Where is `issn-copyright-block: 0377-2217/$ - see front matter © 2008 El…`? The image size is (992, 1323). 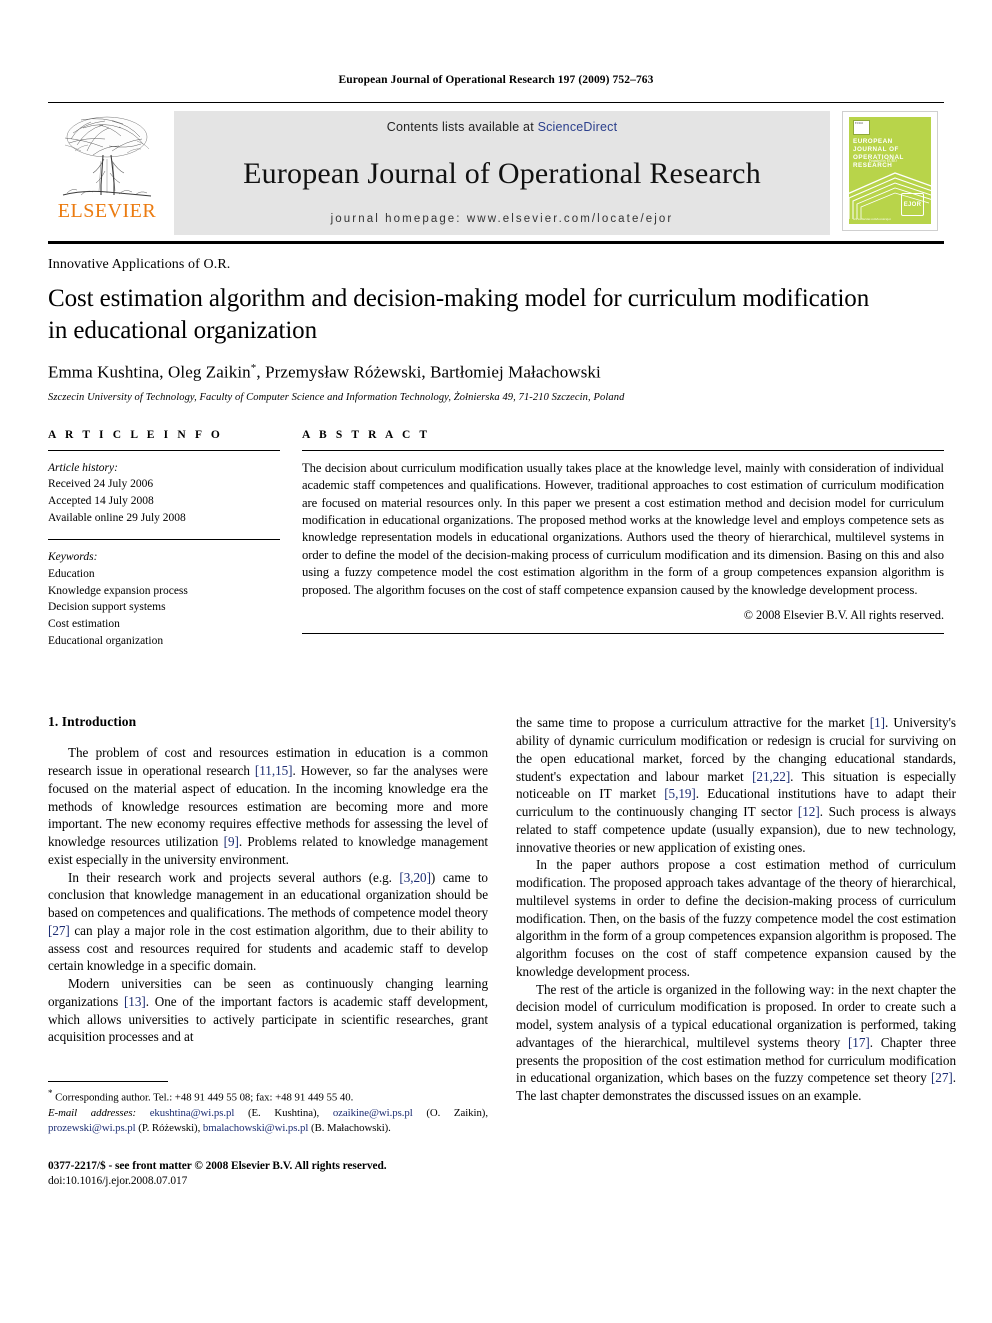 issn-copyright-block: 0377-2217/$ - see front matter © 2008 El… is located at coordinates (268, 1174).